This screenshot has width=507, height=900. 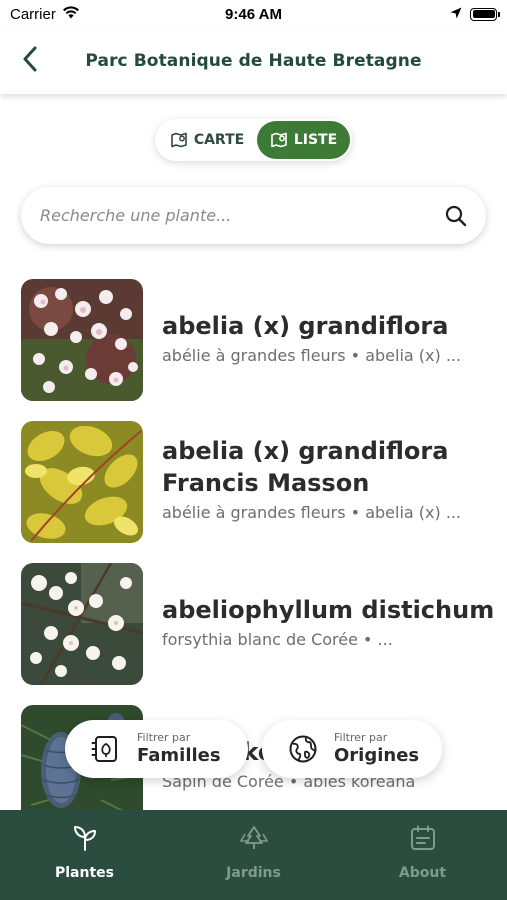 I want to click on filter-families-text: Filtrer par Familles, so click(x=179, y=749).